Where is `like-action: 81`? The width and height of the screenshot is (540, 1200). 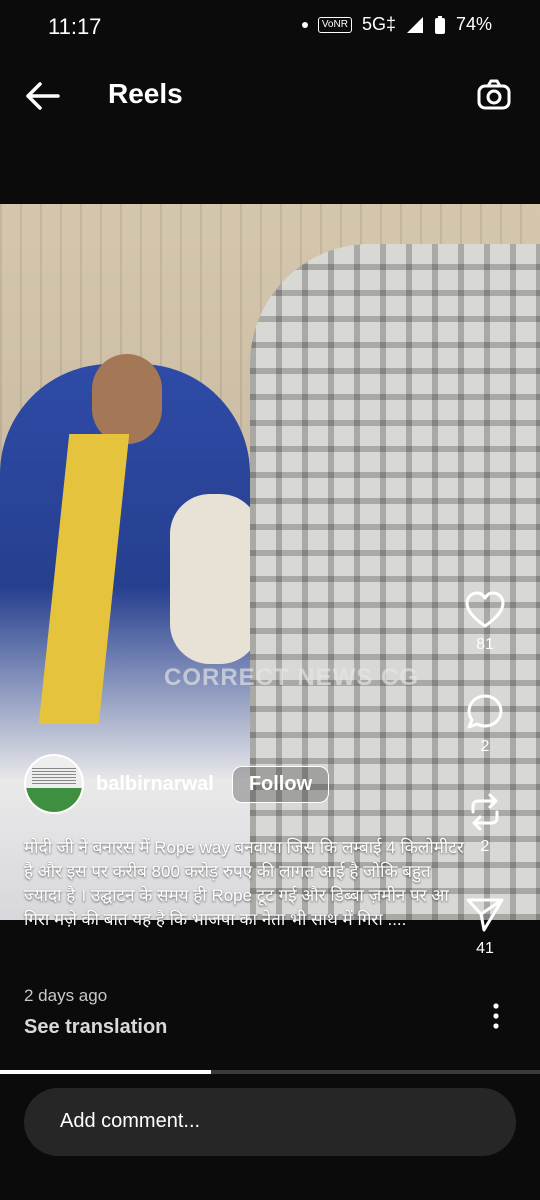
like-action: 81 is located at coordinates (485, 622).